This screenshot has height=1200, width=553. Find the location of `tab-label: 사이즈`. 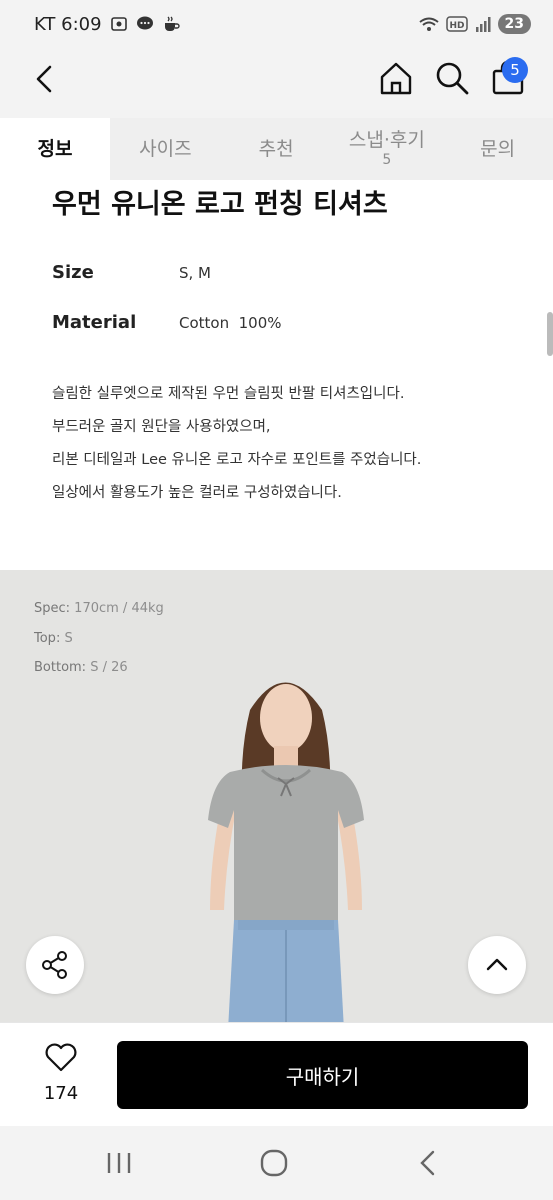

tab-label: 사이즈 is located at coordinates (165, 148).